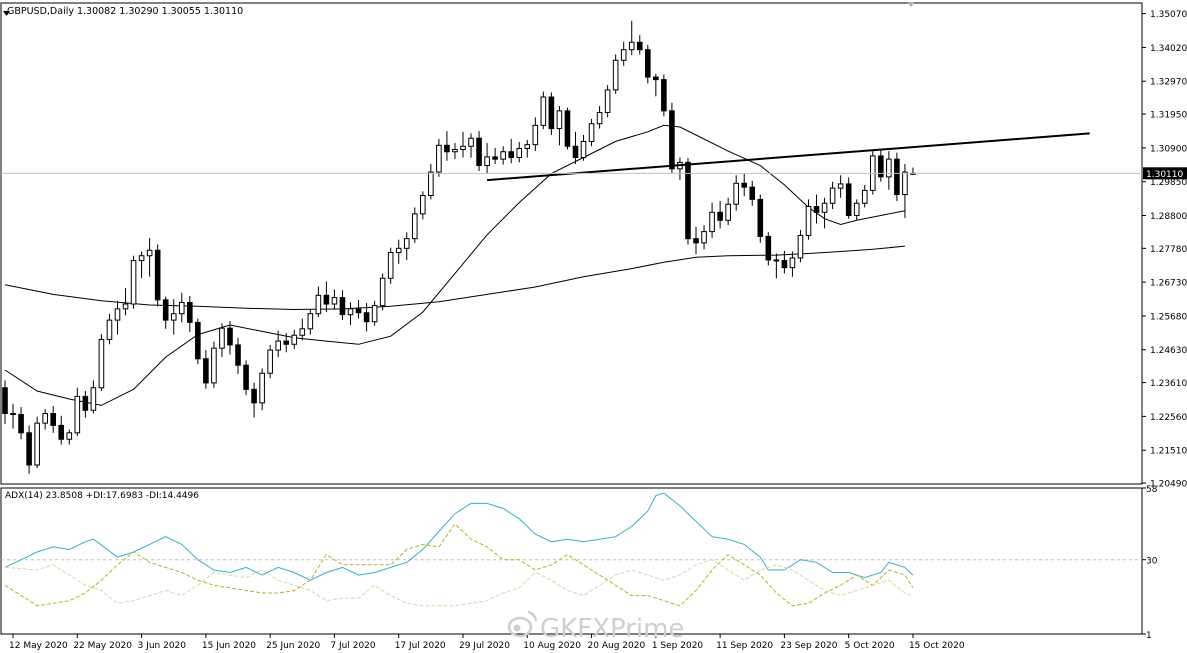  What do you see at coordinates (937, 646) in the screenshot?
I see `time-tick-label: 15 Oct 2020` at bounding box center [937, 646].